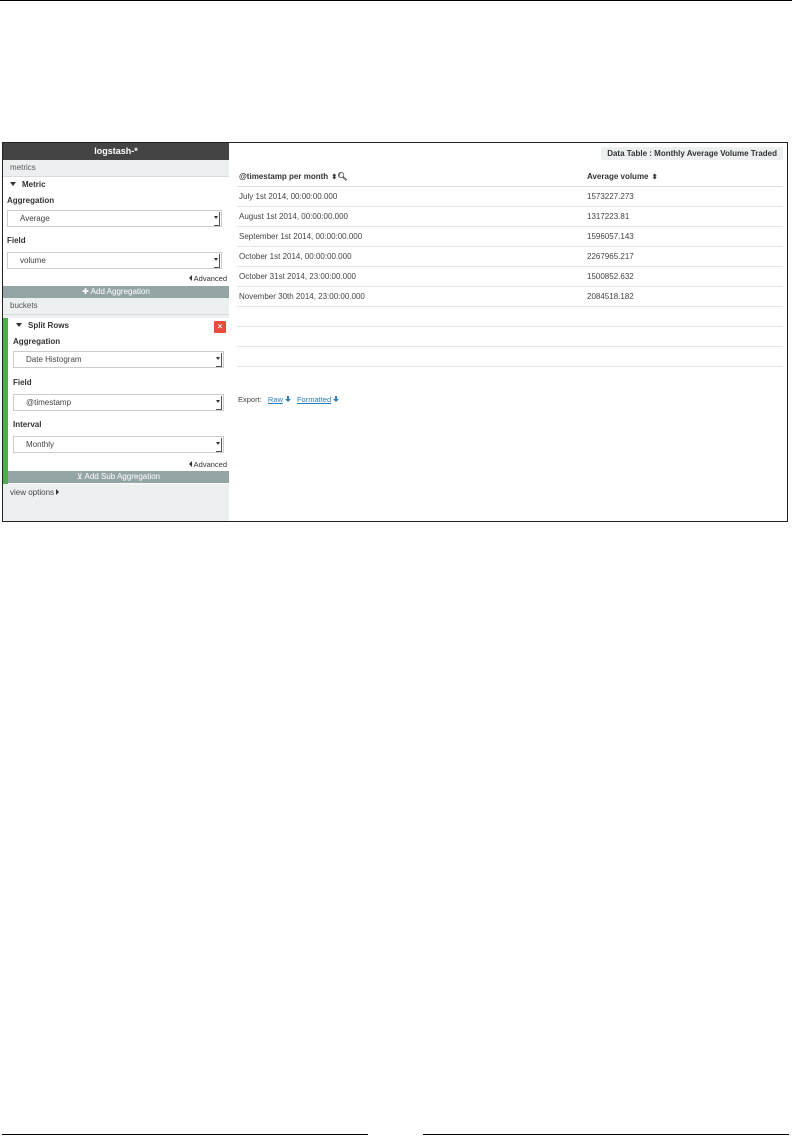 The image size is (792, 1142). What do you see at coordinates (122, 476) in the screenshot?
I see `add-sub-aggregation-label: Add Sub Aggregation` at bounding box center [122, 476].